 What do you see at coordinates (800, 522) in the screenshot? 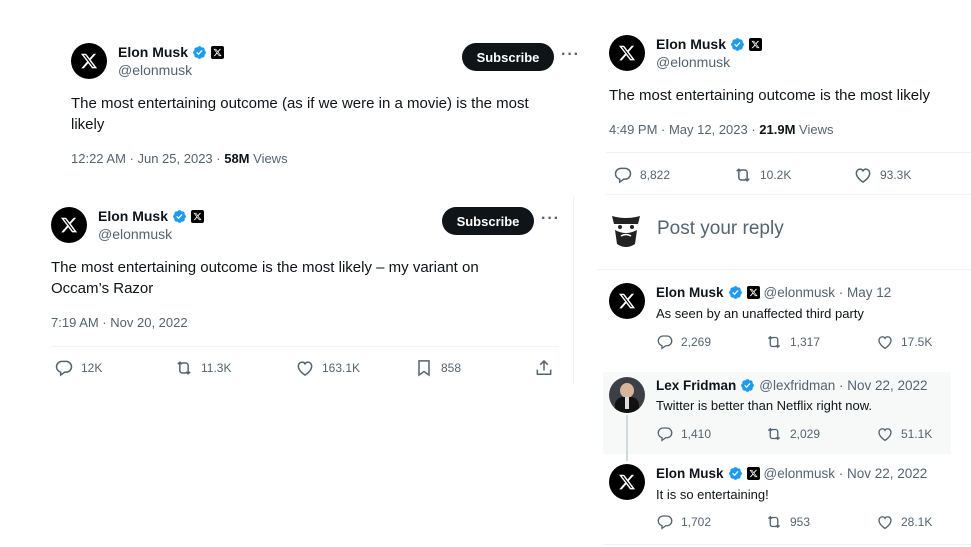
I see `retweet-count: 953` at bounding box center [800, 522].